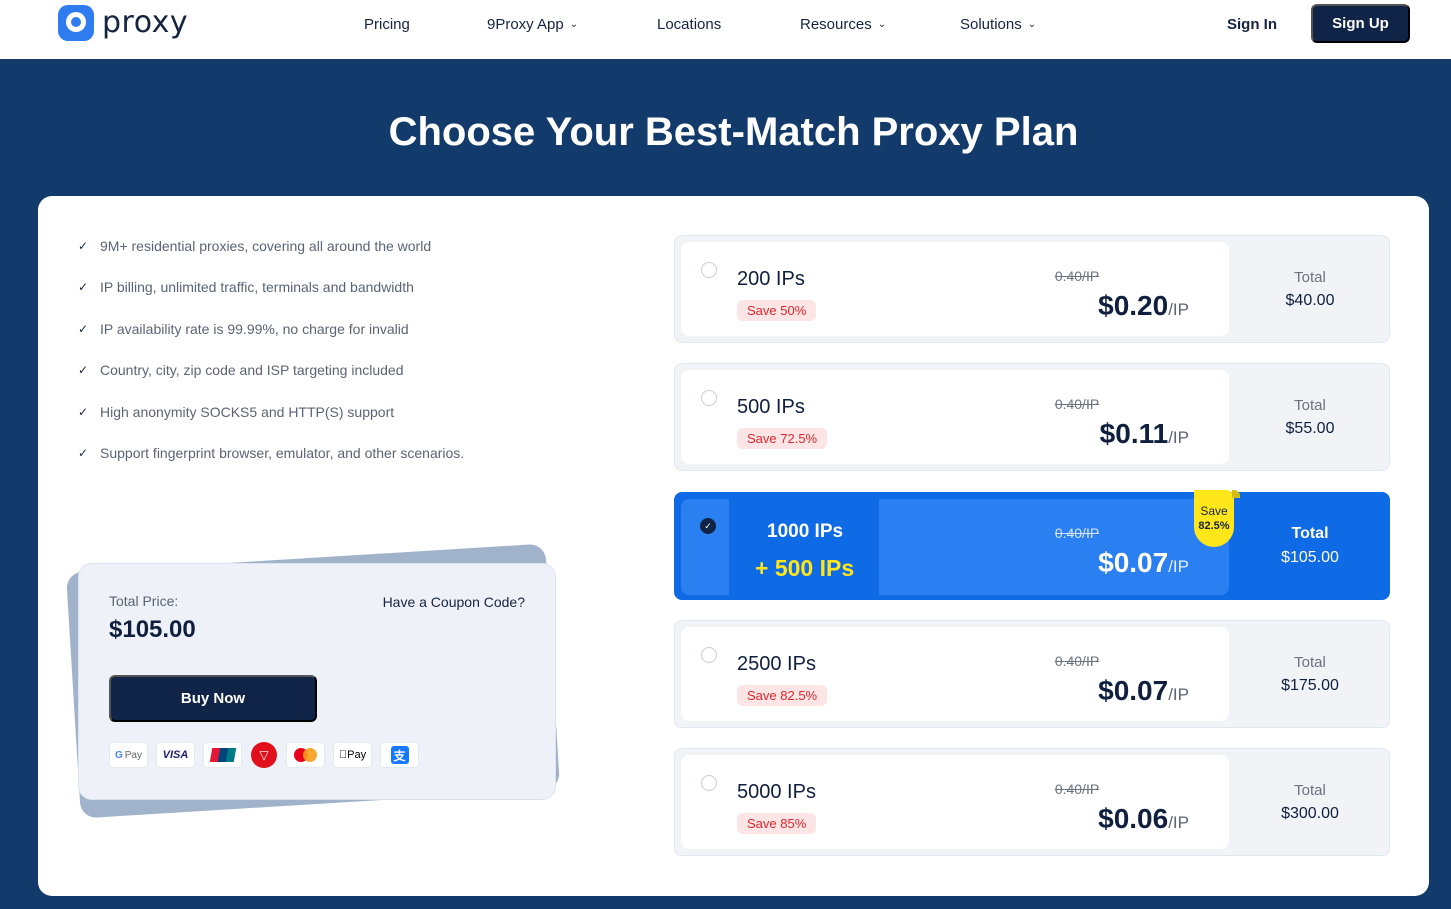 The width and height of the screenshot is (1451, 909). I want to click on buy-now-button: Buy Now, so click(213, 698).